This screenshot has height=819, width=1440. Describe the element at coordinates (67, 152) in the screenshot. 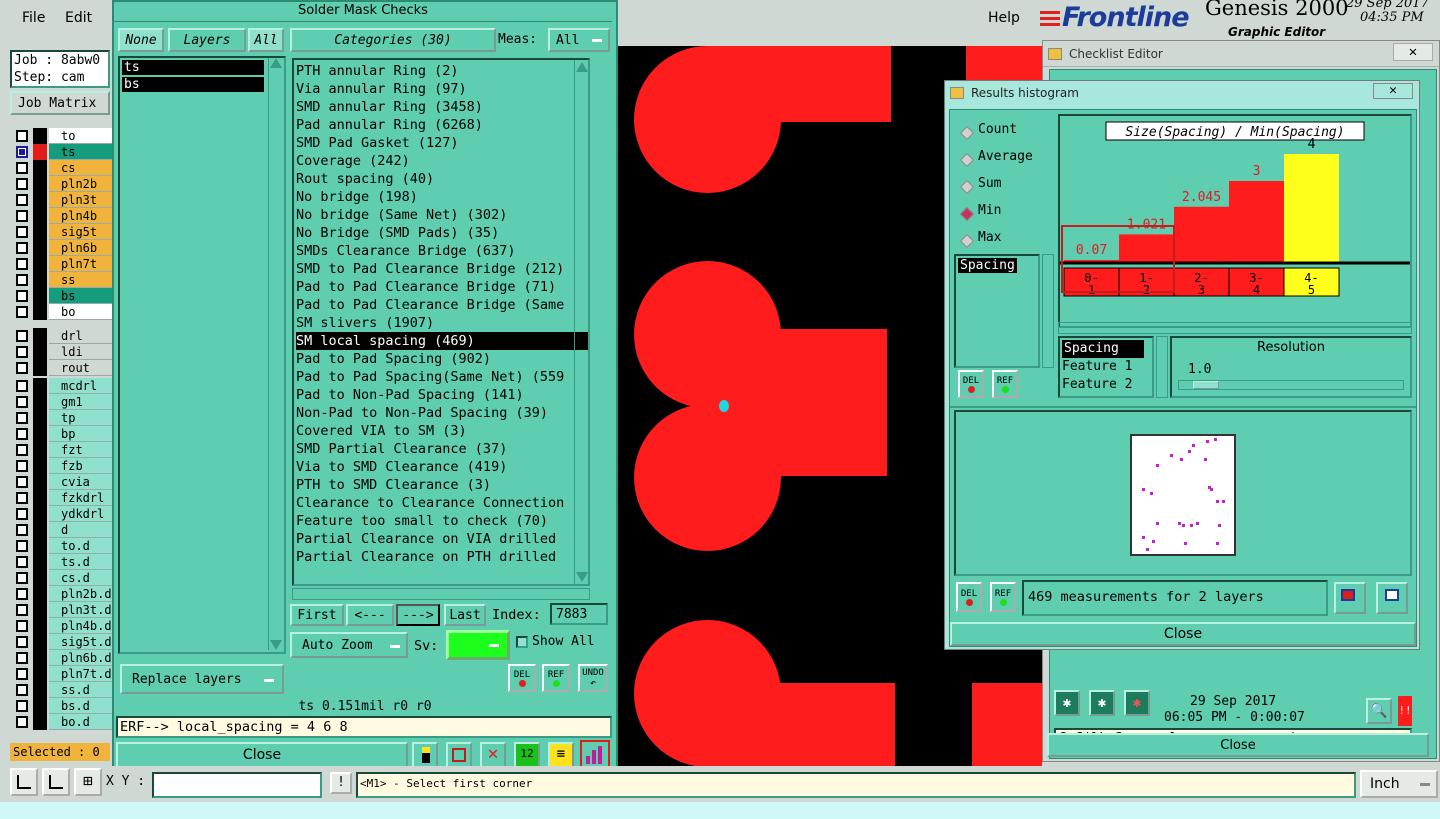

I see `layer-row-ts: ts` at that location.